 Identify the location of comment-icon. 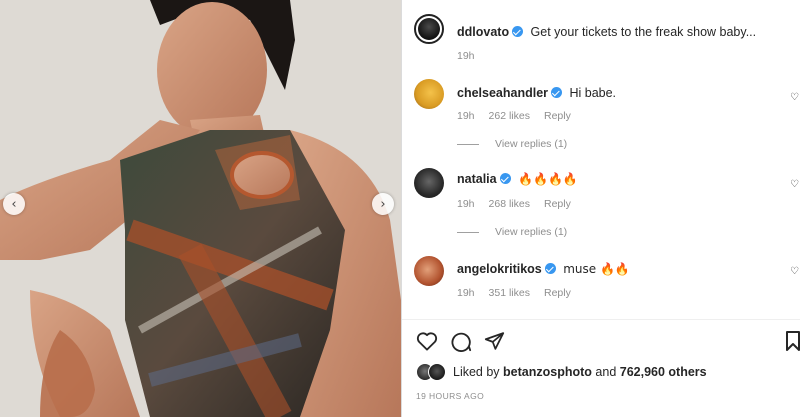
(461, 342).